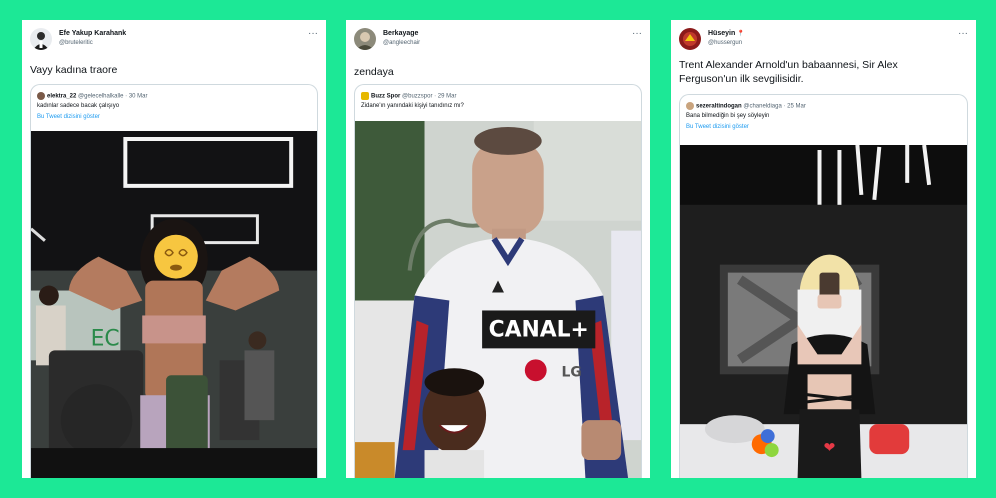 Image resolution: width=996 pixels, height=498 pixels. Describe the element at coordinates (722, 33) in the screenshot. I see `user-name-text: Hüseyin` at that location.